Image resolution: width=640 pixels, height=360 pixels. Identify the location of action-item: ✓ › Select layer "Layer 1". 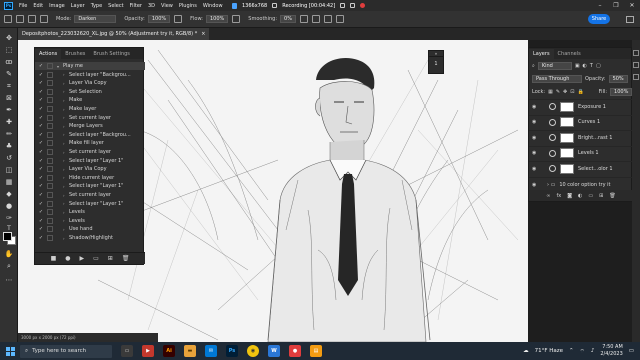
(90, 161).